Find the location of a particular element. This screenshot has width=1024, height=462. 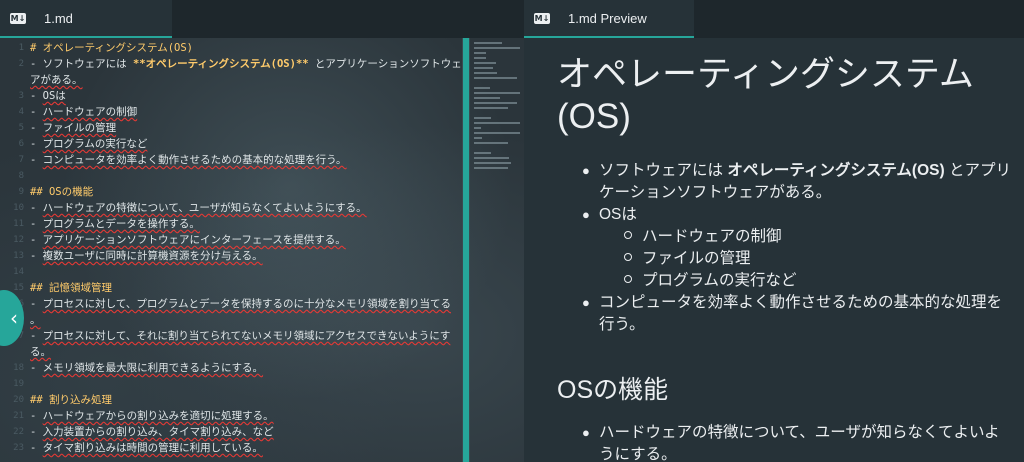

list-item-continuation: 行う。 is located at coordinates (622, 324).